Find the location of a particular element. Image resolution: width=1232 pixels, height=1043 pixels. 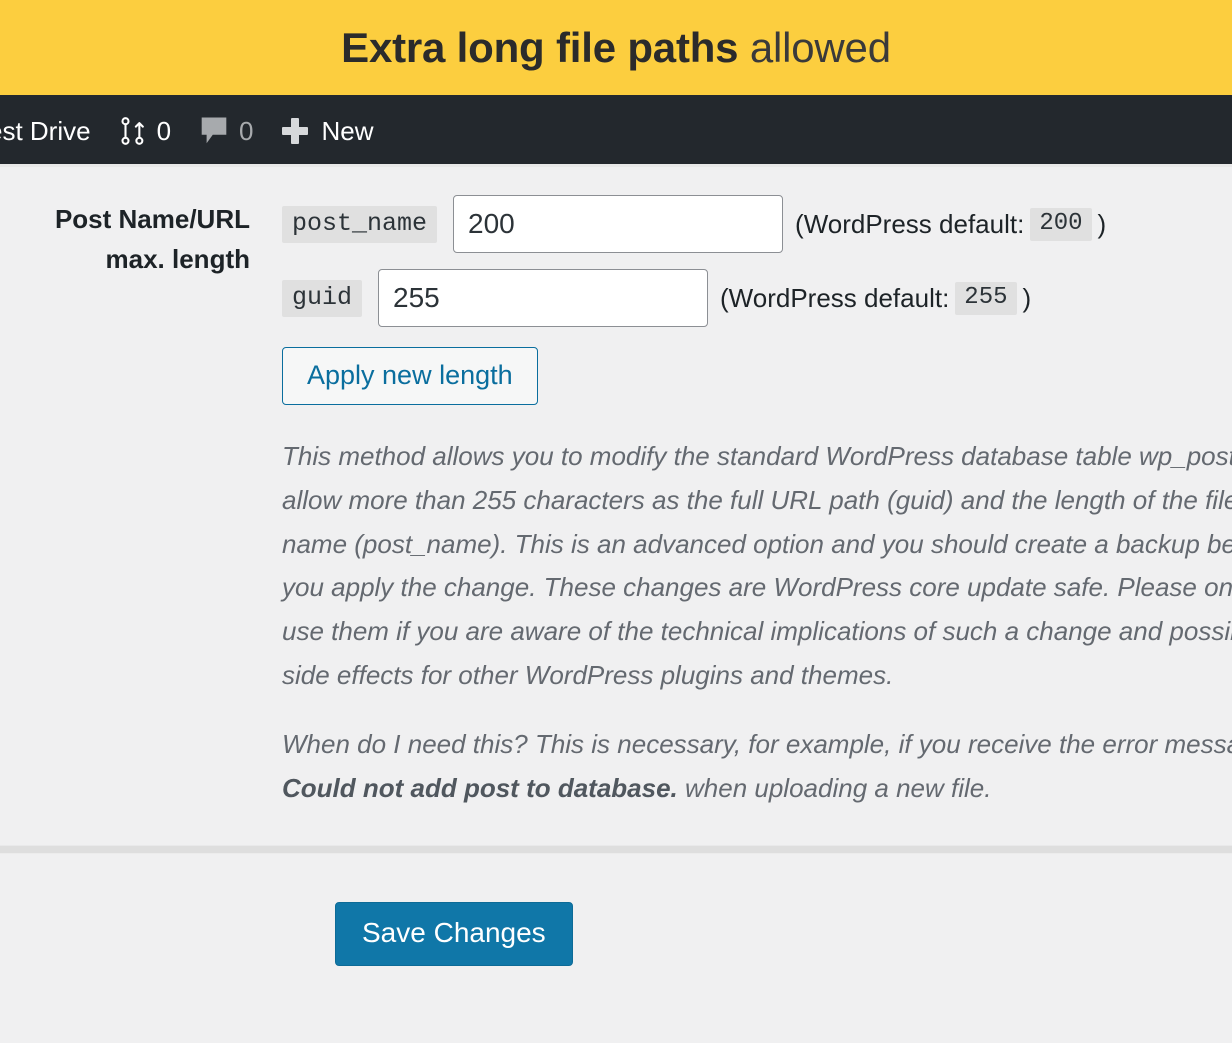

guid-default-prefix: (WordPress default: is located at coordinates (835, 297).